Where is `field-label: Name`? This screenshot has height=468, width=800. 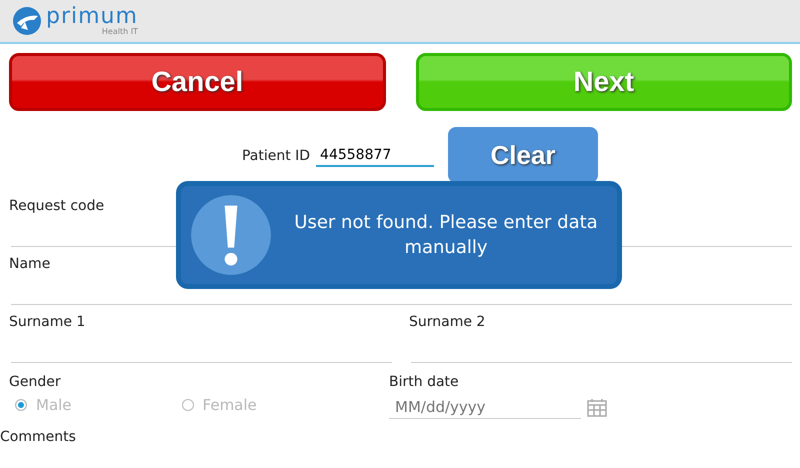
field-label: Name is located at coordinates (29, 264).